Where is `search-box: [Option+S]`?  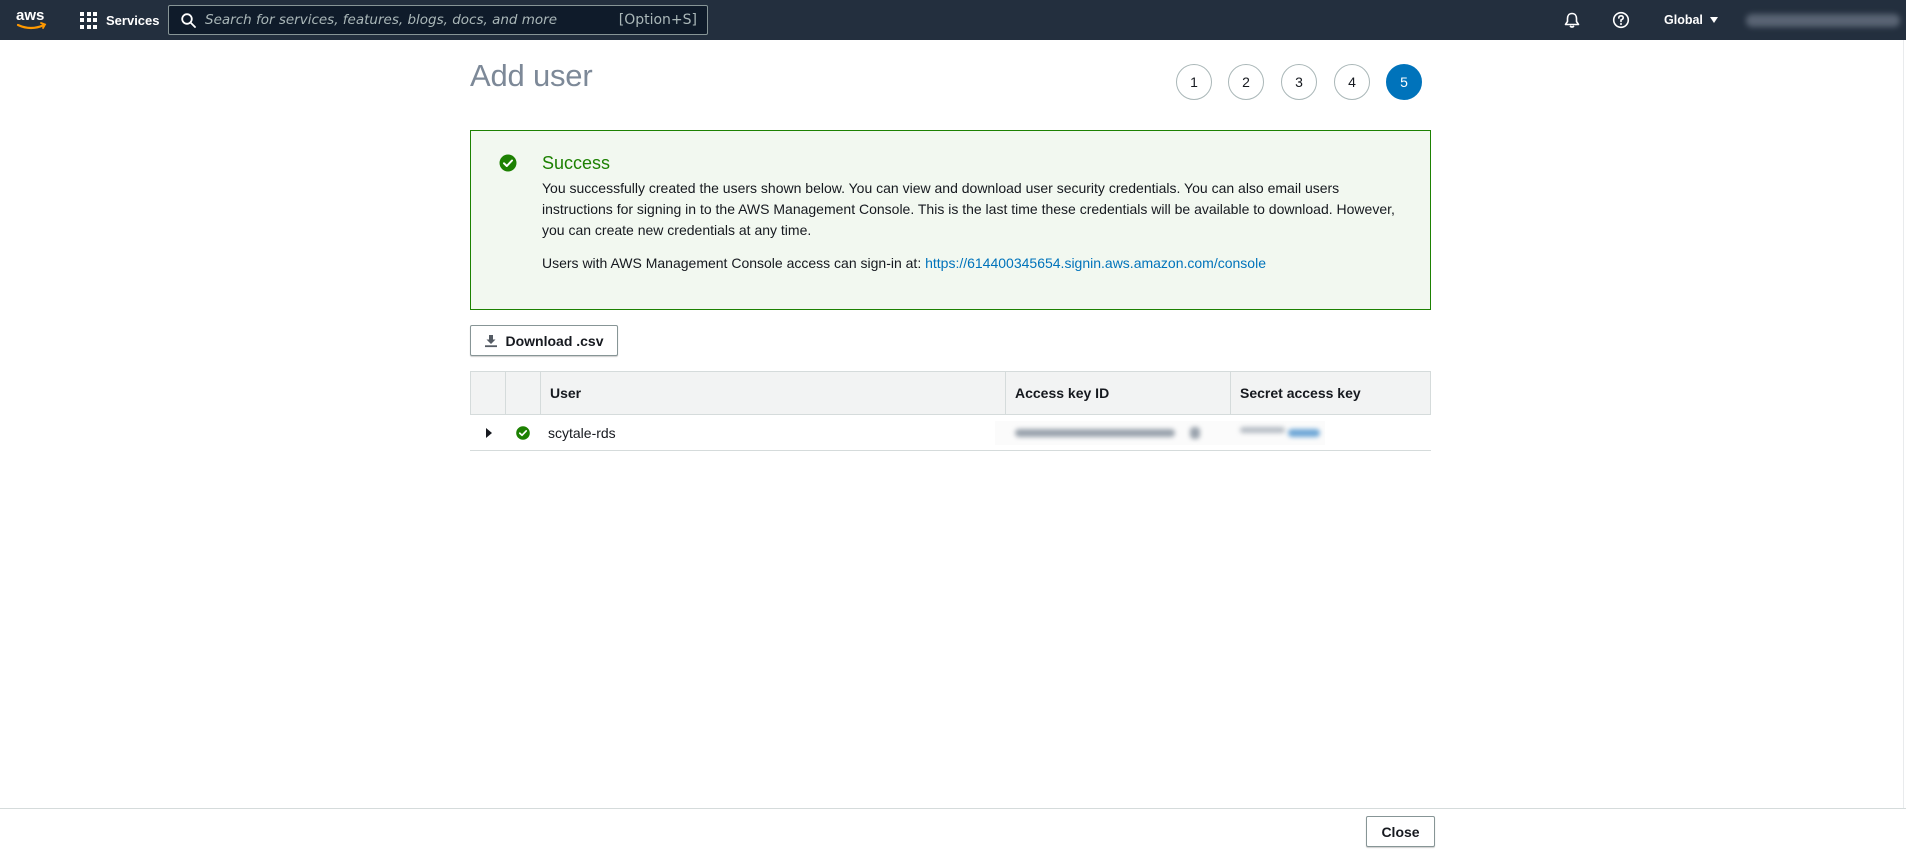
search-box: [Option+S] is located at coordinates (438, 20).